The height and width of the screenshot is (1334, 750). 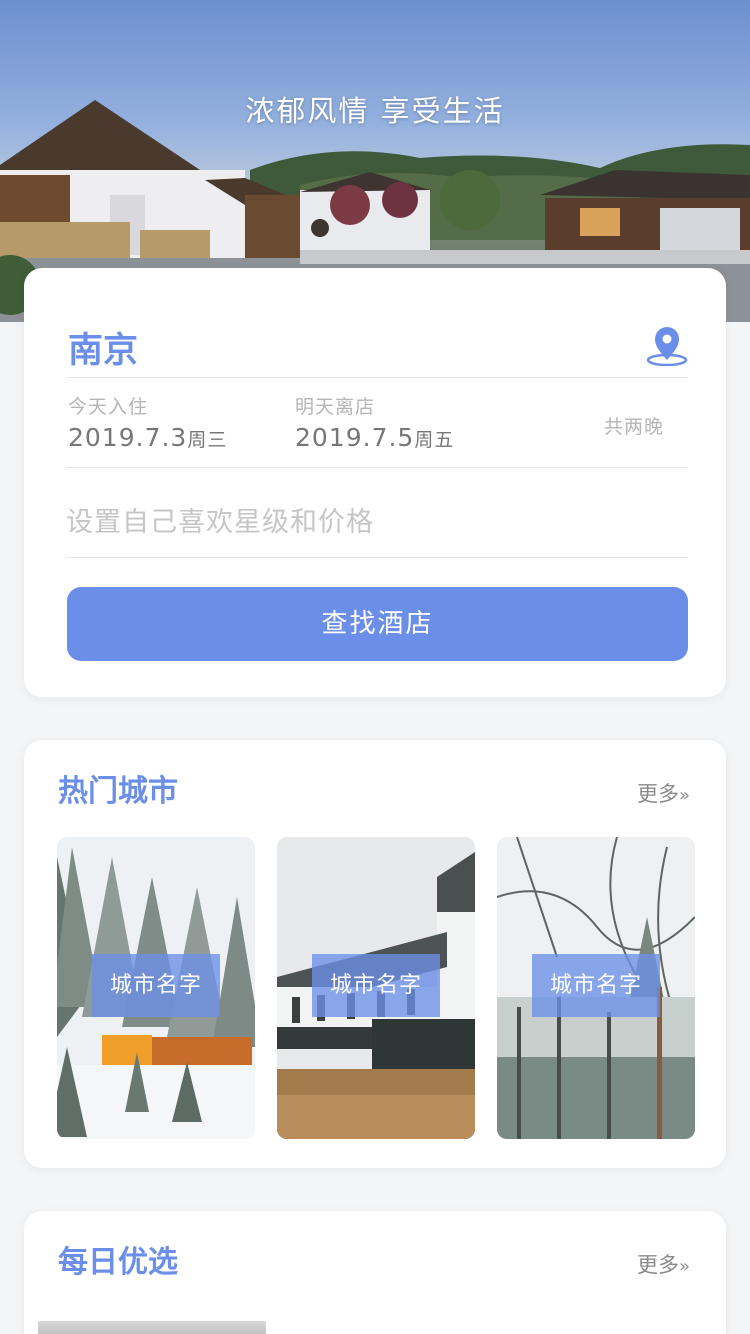 I want to click on star-price-preference: 设置自己喜欢星级和价格, so click(x=377, y=513).